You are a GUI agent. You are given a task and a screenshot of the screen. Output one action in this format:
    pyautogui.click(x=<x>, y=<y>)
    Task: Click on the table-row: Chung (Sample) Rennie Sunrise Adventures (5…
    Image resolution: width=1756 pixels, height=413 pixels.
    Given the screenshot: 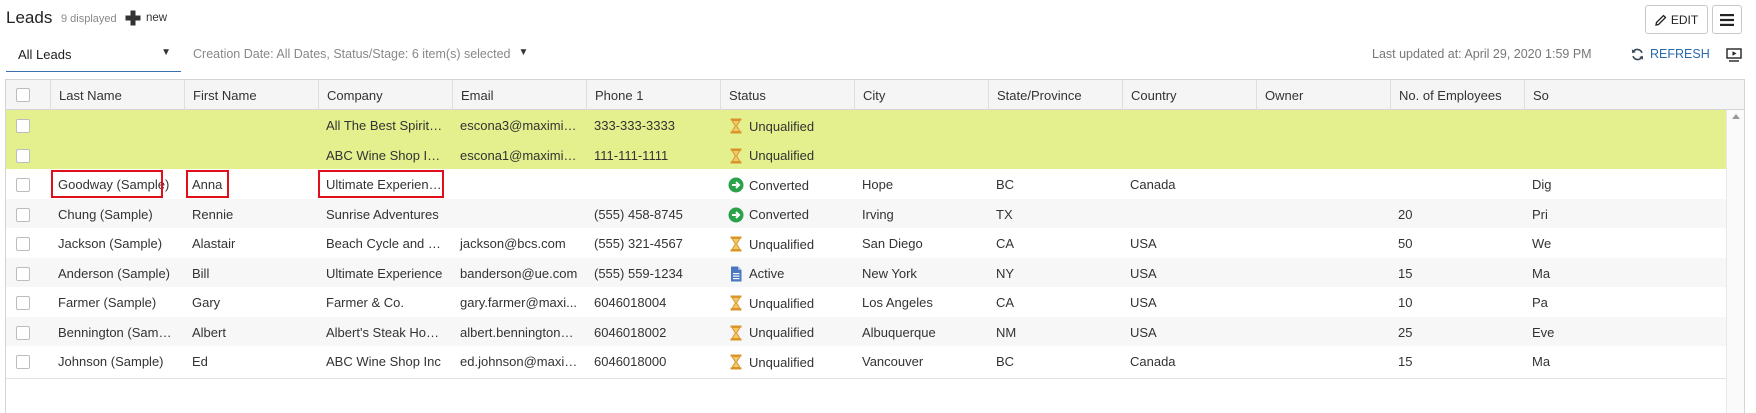 What is the action you would take?
    pyautogui.click(x=866, y=215)
    